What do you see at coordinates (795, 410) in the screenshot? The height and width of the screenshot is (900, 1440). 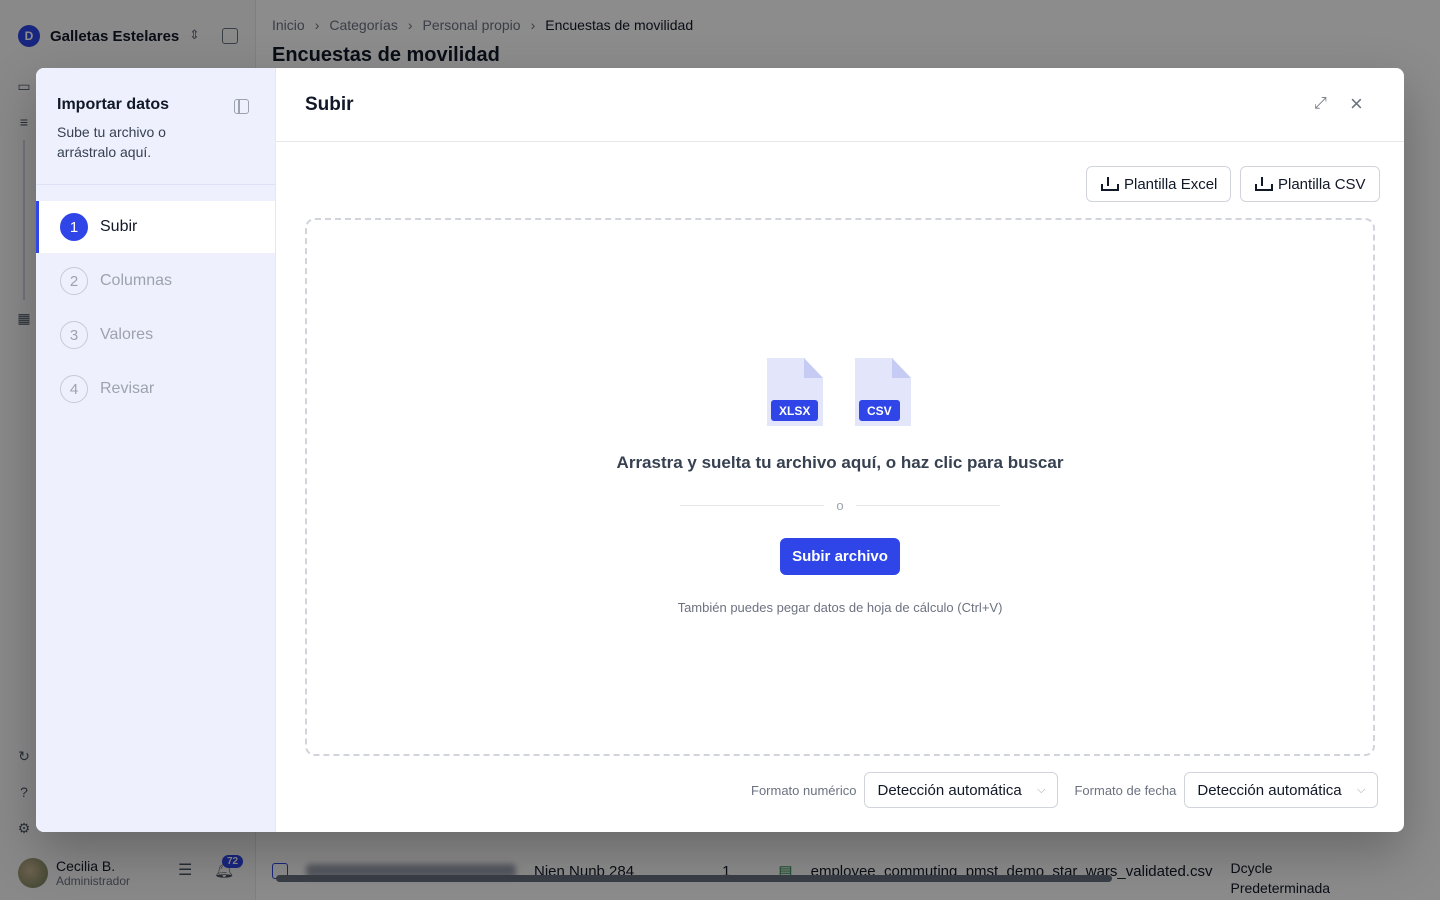 I see `file-type-tag: XLSX` at bounding box center [795, 410].